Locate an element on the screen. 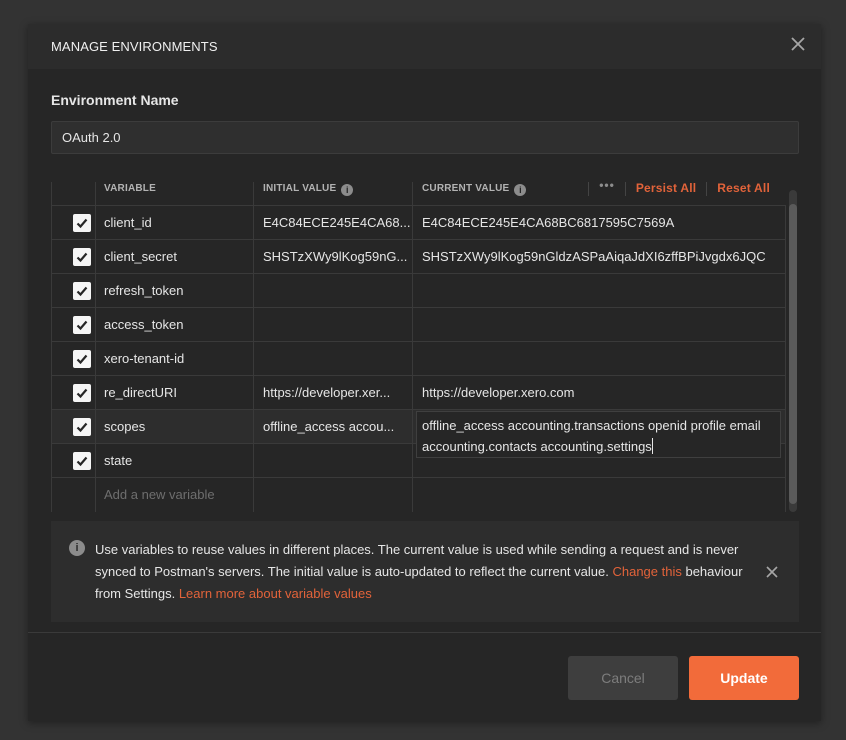 The height and width of the screenshot is (740, 846). header-current-value: CURRENT VALUE i ••• Persist All Reset All is located at coordinates (599, 193).